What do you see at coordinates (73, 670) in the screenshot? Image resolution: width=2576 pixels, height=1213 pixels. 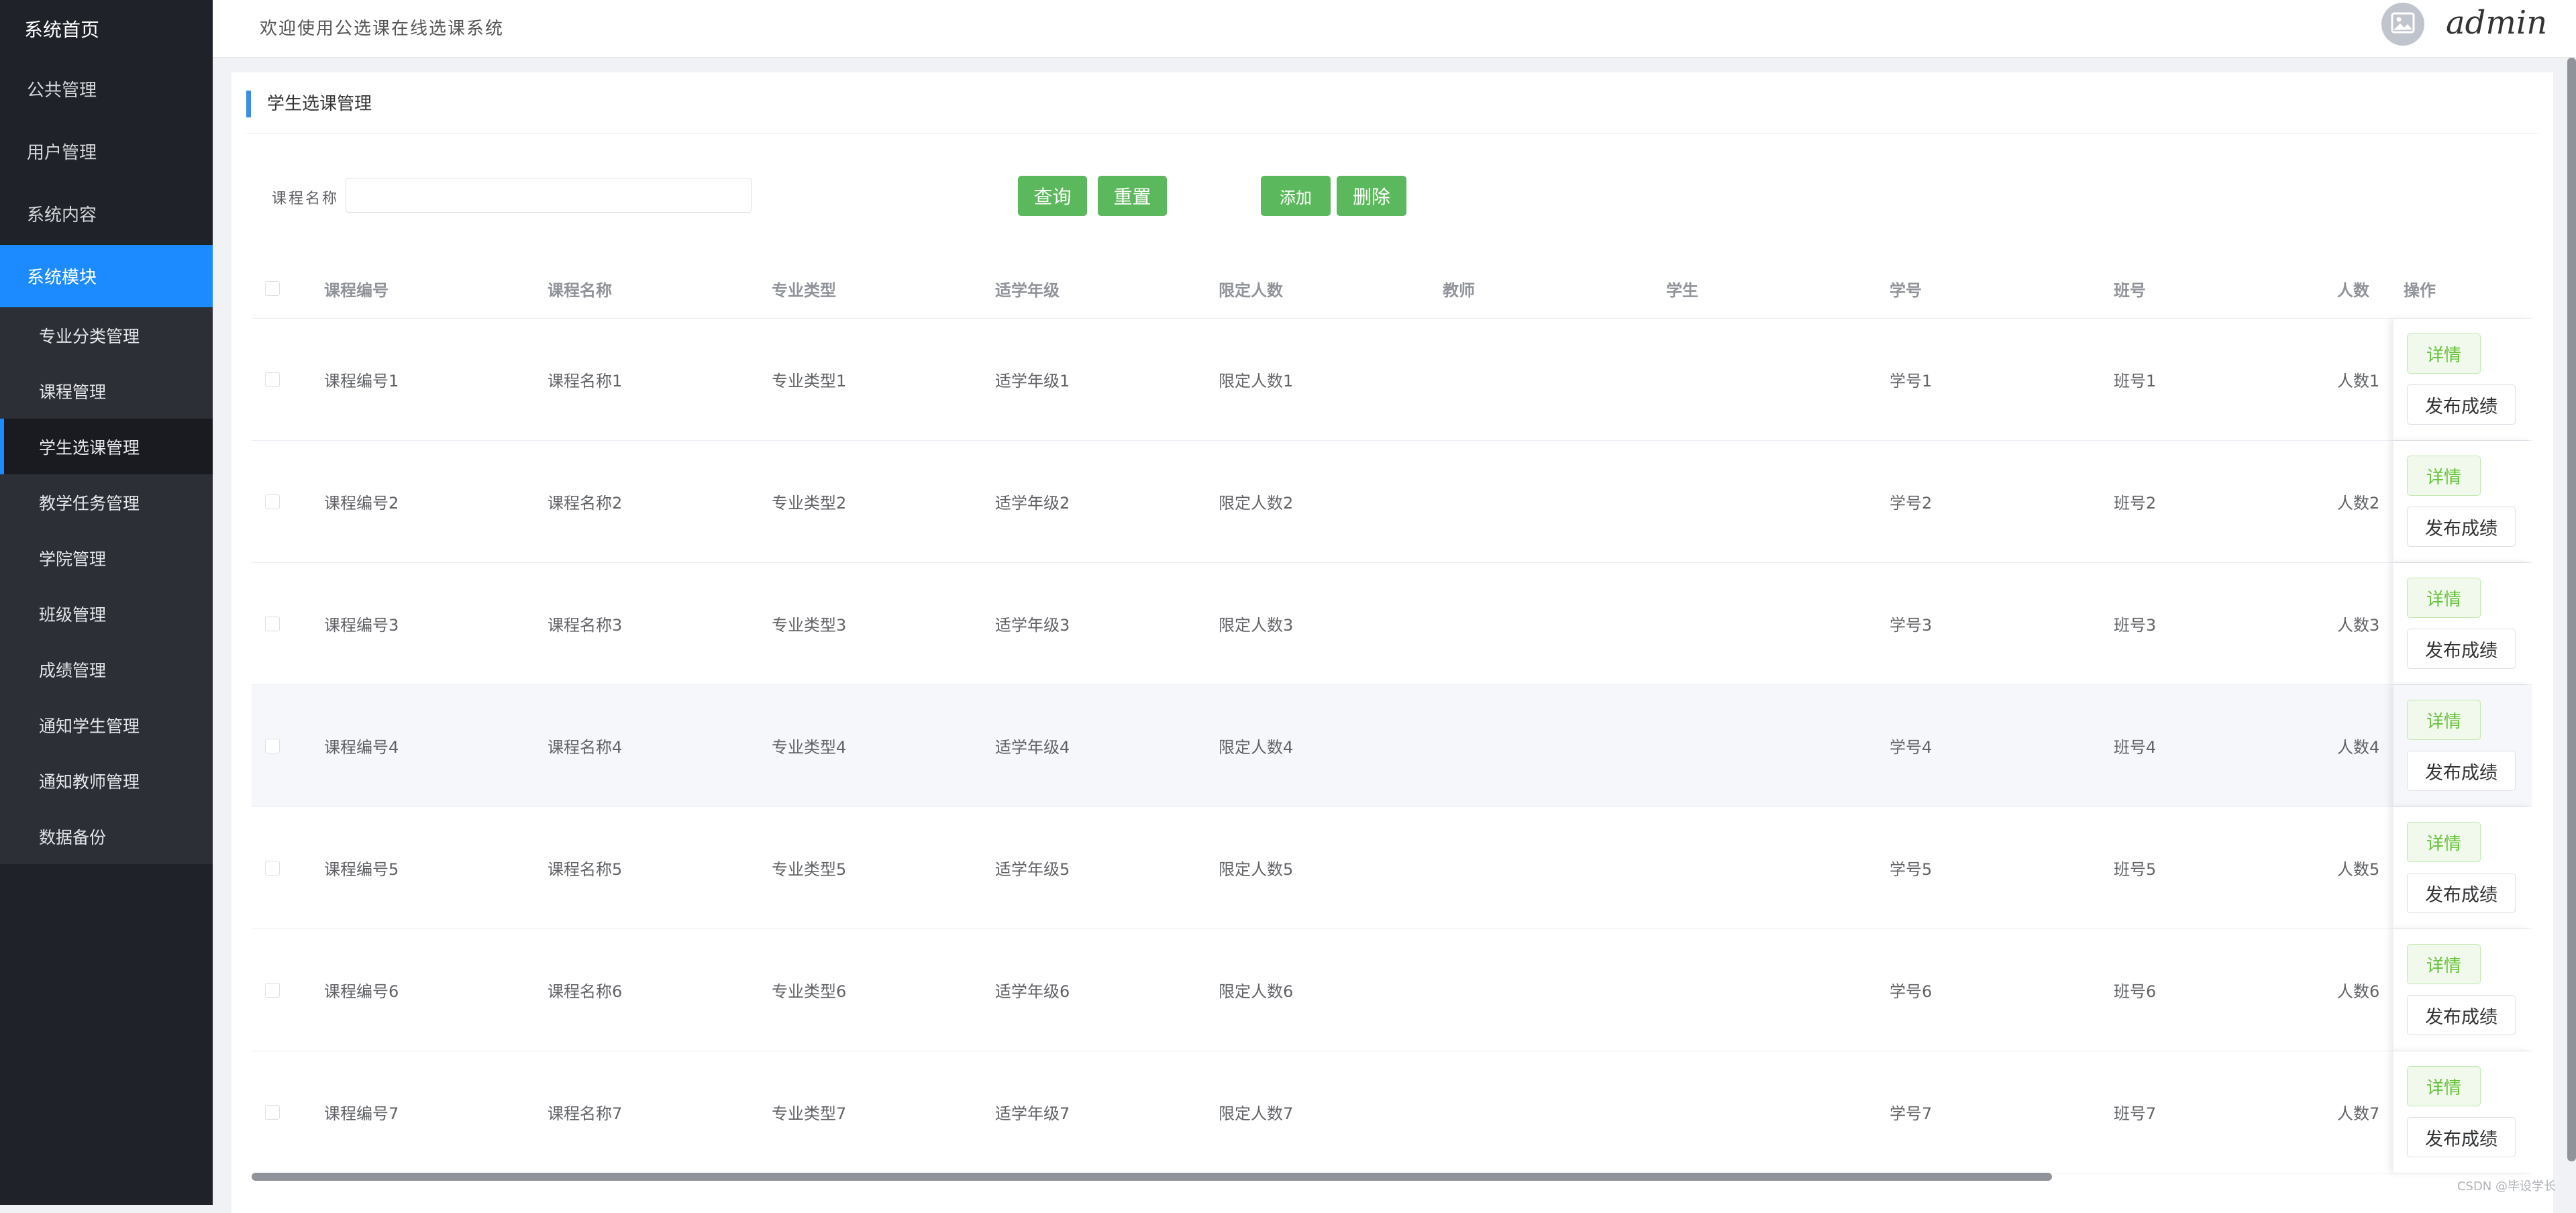 I see `submenu-item-label: 成绩管理` at bounding box center [73, 670].